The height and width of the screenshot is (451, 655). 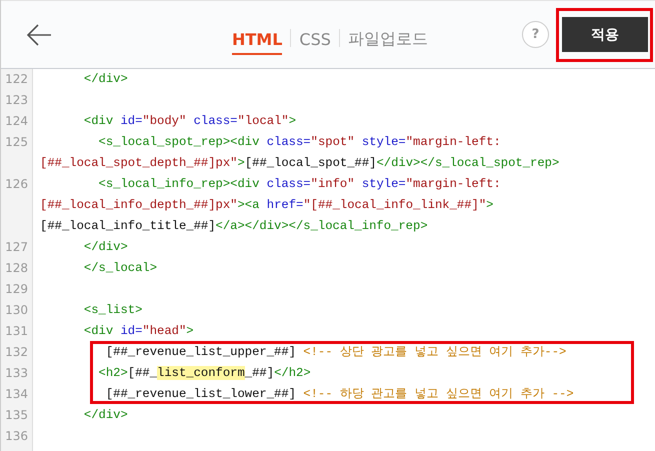 I want to click on line-number: 130, so click(x=17, y=310).